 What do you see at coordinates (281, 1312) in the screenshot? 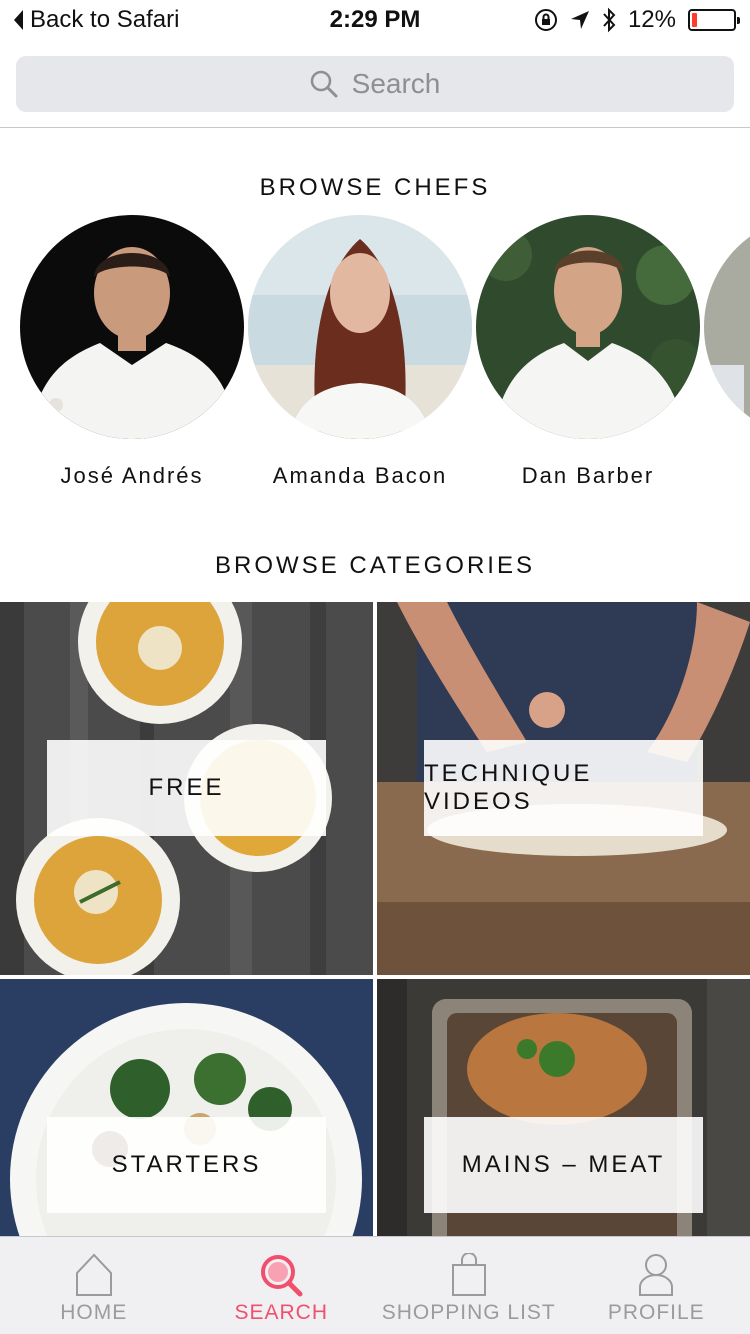
I see `tab-label: SEARCH` at bounding box center [281, 1312].